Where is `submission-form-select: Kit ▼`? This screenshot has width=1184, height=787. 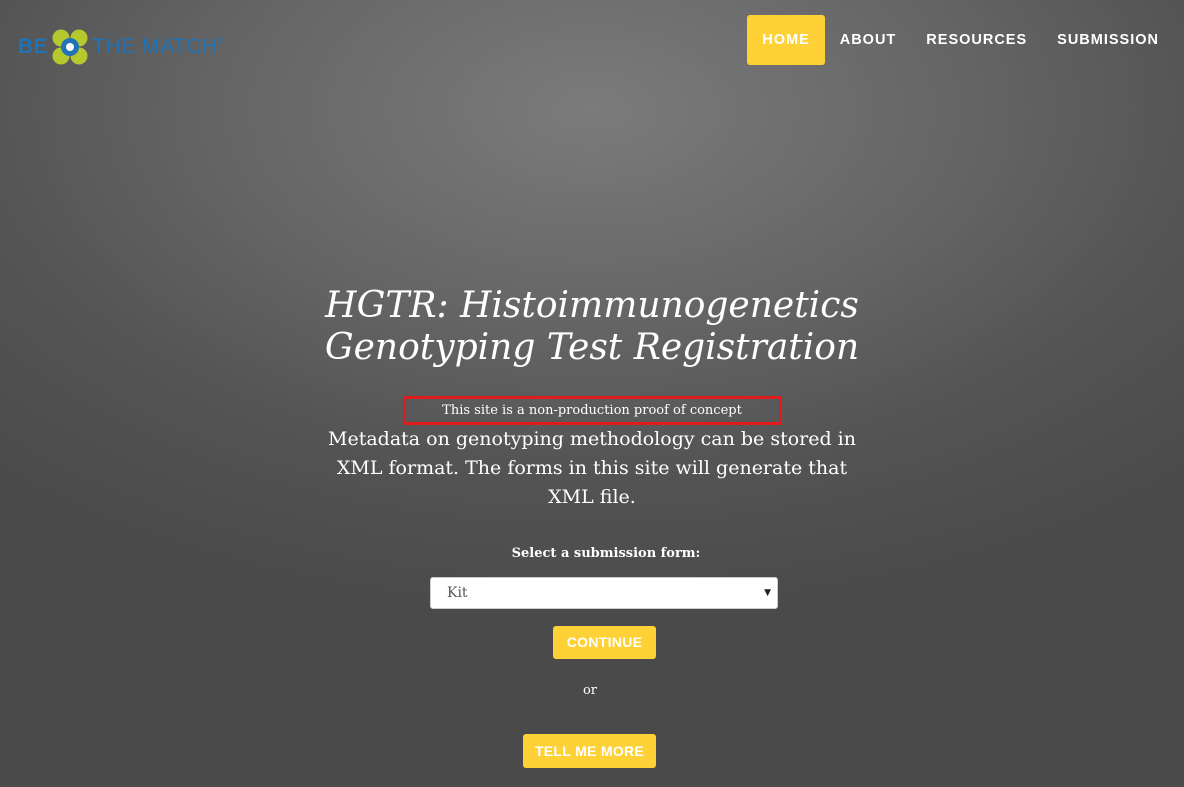 submission-form-select: Kit ▼ is located at coordinates (604, 593).